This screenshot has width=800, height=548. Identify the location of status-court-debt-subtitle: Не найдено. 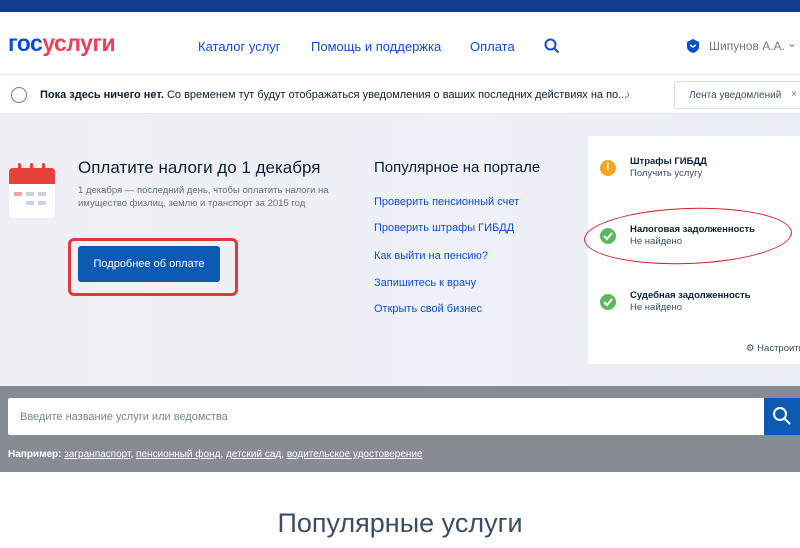
(656, 307).